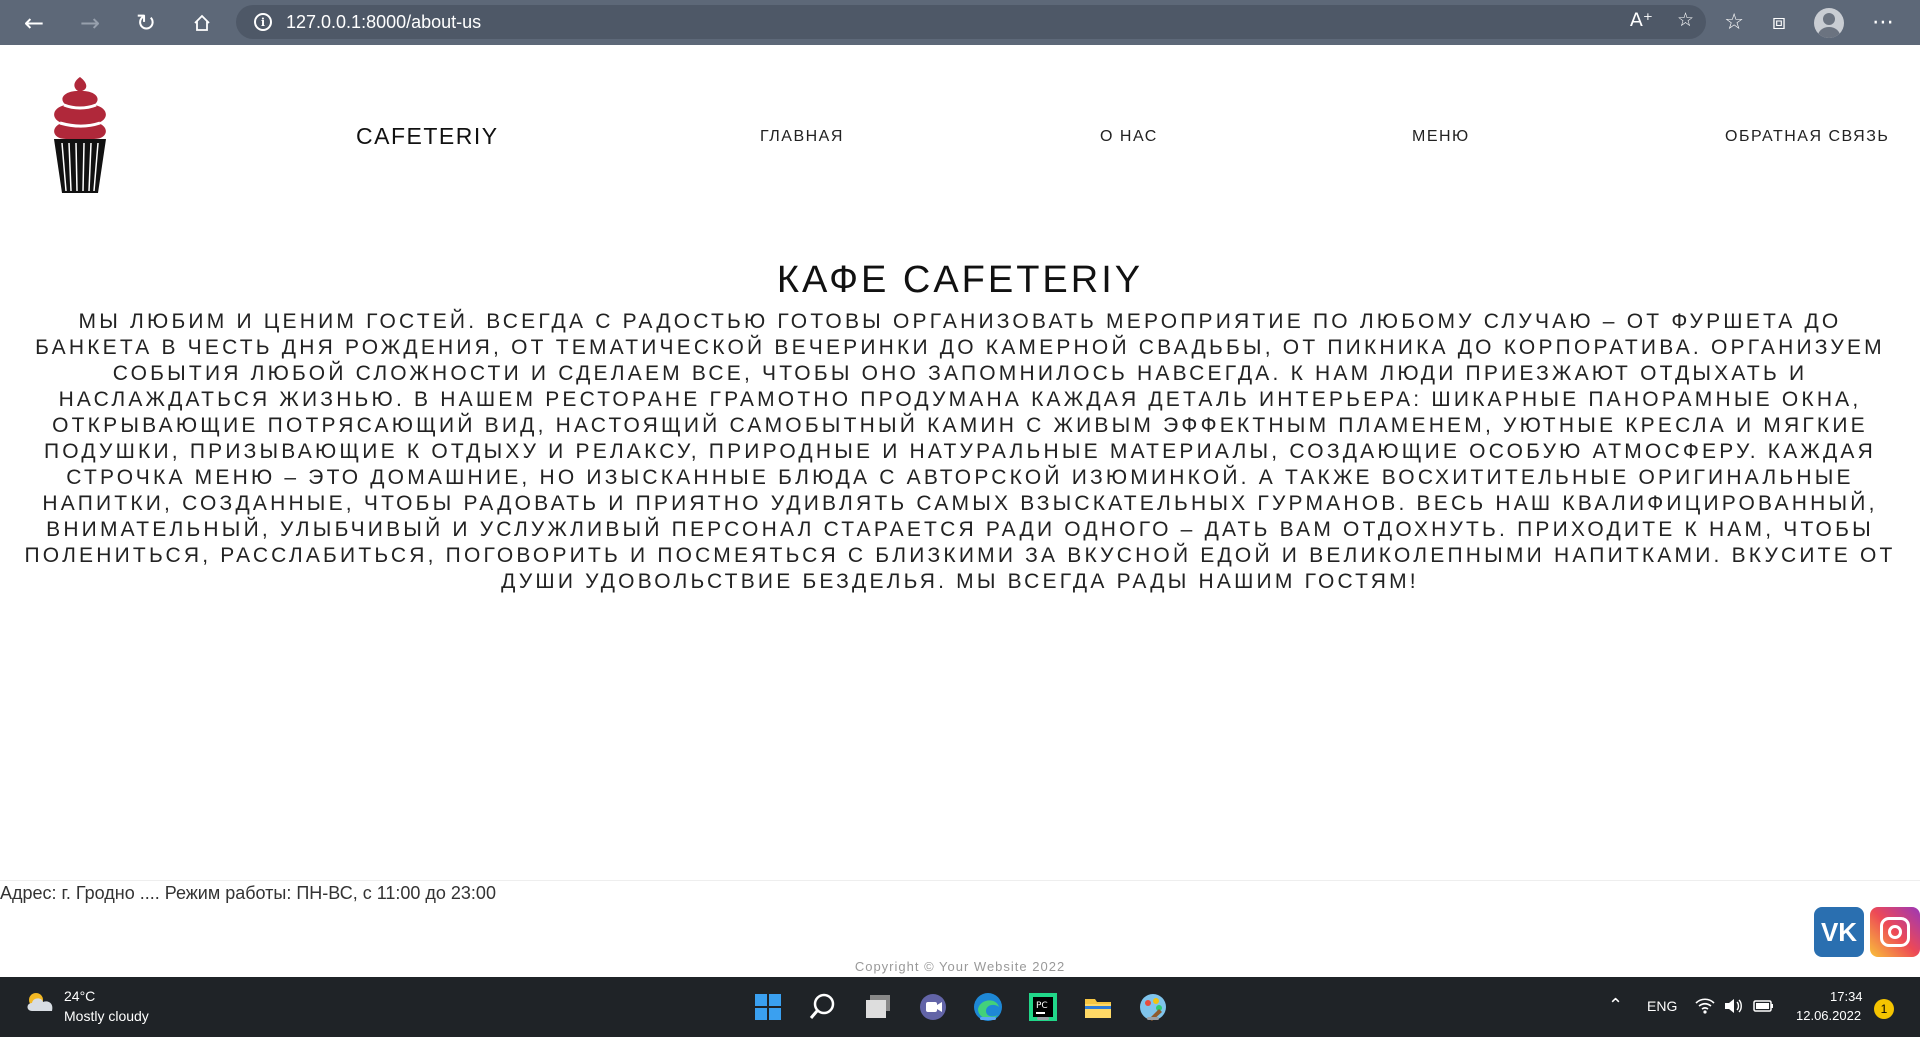 This screenshot has width=1920, height=1037. What do you see at coordinates (1846, 996) in the screenshot?
I see `clock-time: 17:34` at bounding box center [1846, 996].